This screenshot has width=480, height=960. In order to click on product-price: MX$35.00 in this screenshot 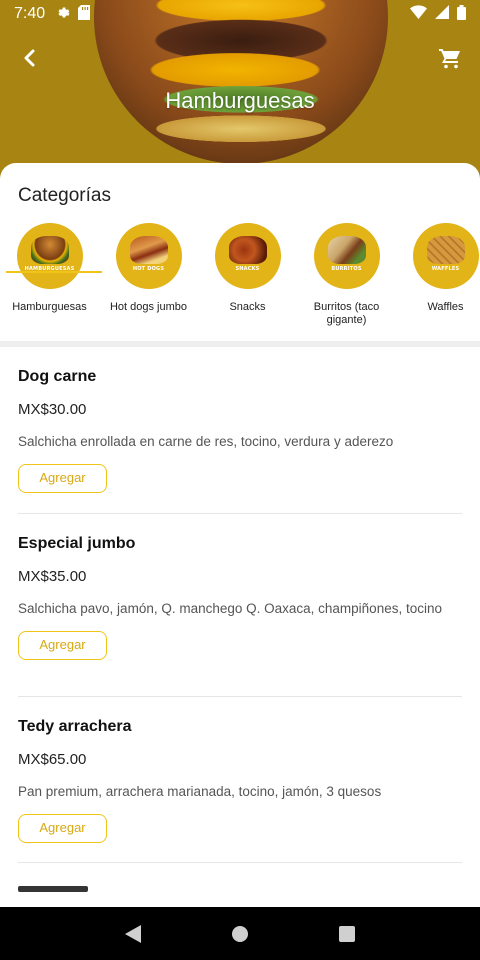, I will do `click(52, 576)`.